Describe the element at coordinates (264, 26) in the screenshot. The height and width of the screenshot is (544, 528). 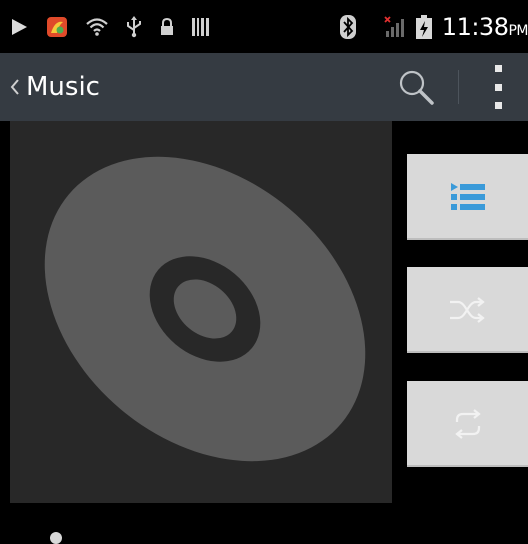
I see `status-bar: 11:38PM` at that location.